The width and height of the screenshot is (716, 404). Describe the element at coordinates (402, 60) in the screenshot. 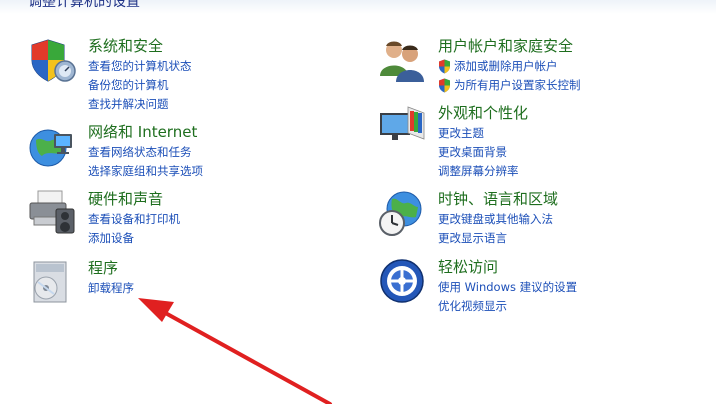

I see `users-icon` at that location.